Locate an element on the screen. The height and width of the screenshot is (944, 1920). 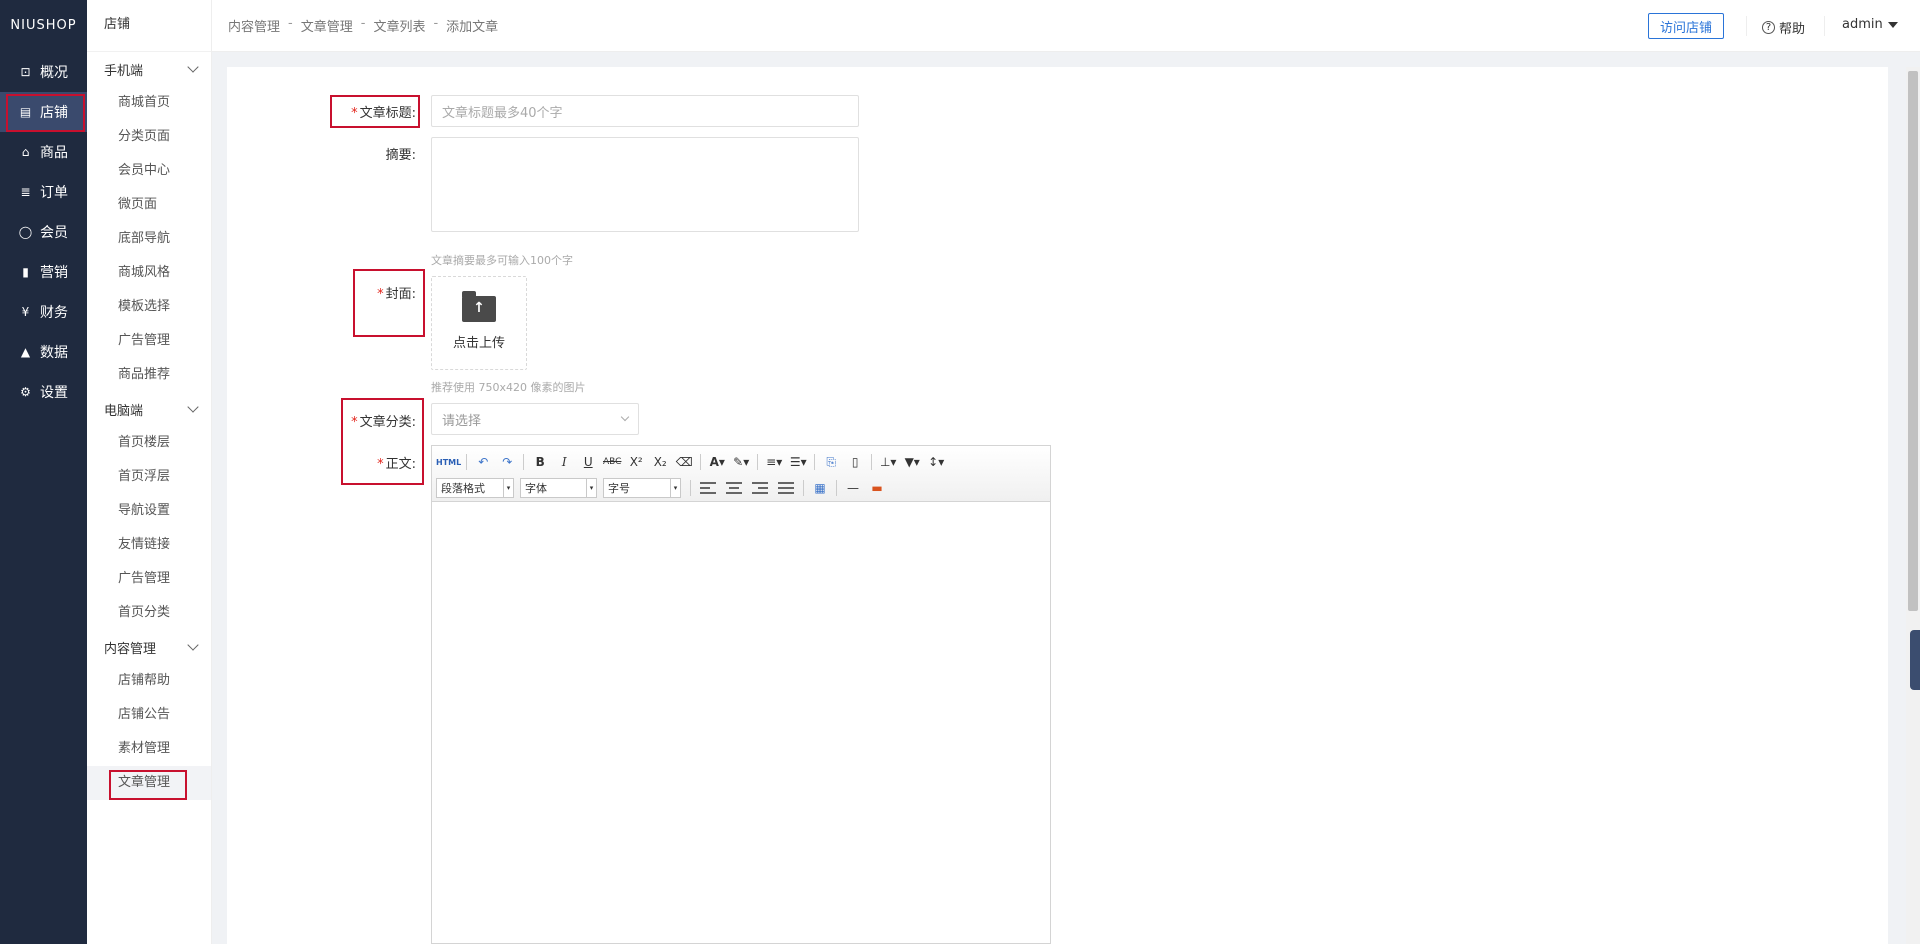
strikethrough-icon: ABC is located at coordinates (612, 462).